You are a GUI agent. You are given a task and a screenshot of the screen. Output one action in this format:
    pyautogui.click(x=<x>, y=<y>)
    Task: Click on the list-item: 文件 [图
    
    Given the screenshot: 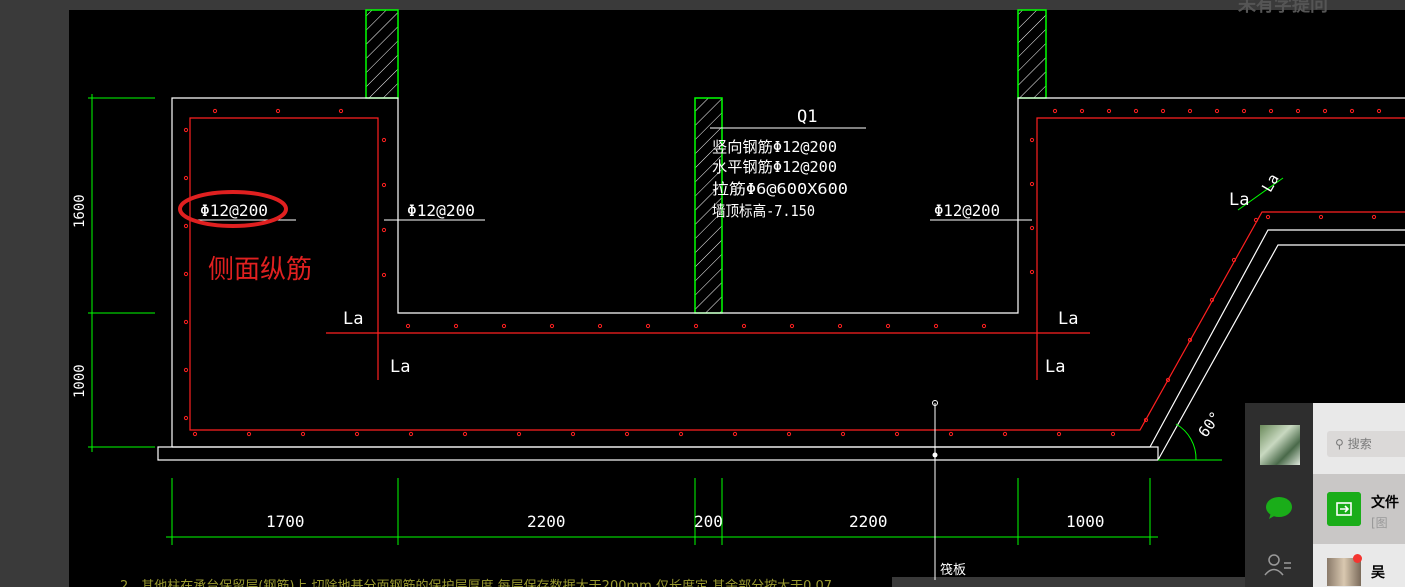 What is the action you would take?
    pyautogui.click(x=1359, y=509)
    